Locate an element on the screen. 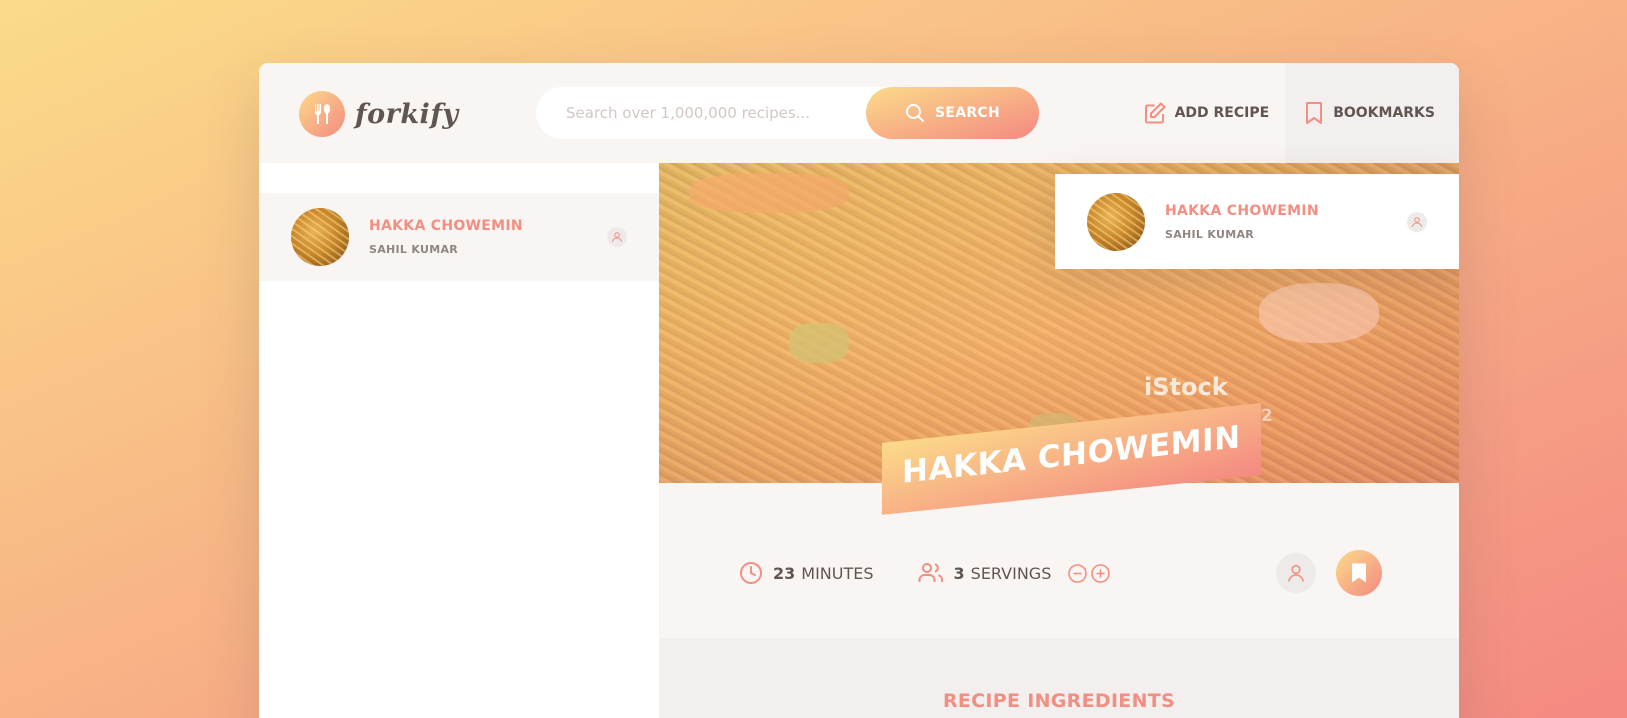 Image resolution: width=1627 pixels, height=718 pixels. result-publisher: SAHIL KUMAR is located at coordinates (414, 249).